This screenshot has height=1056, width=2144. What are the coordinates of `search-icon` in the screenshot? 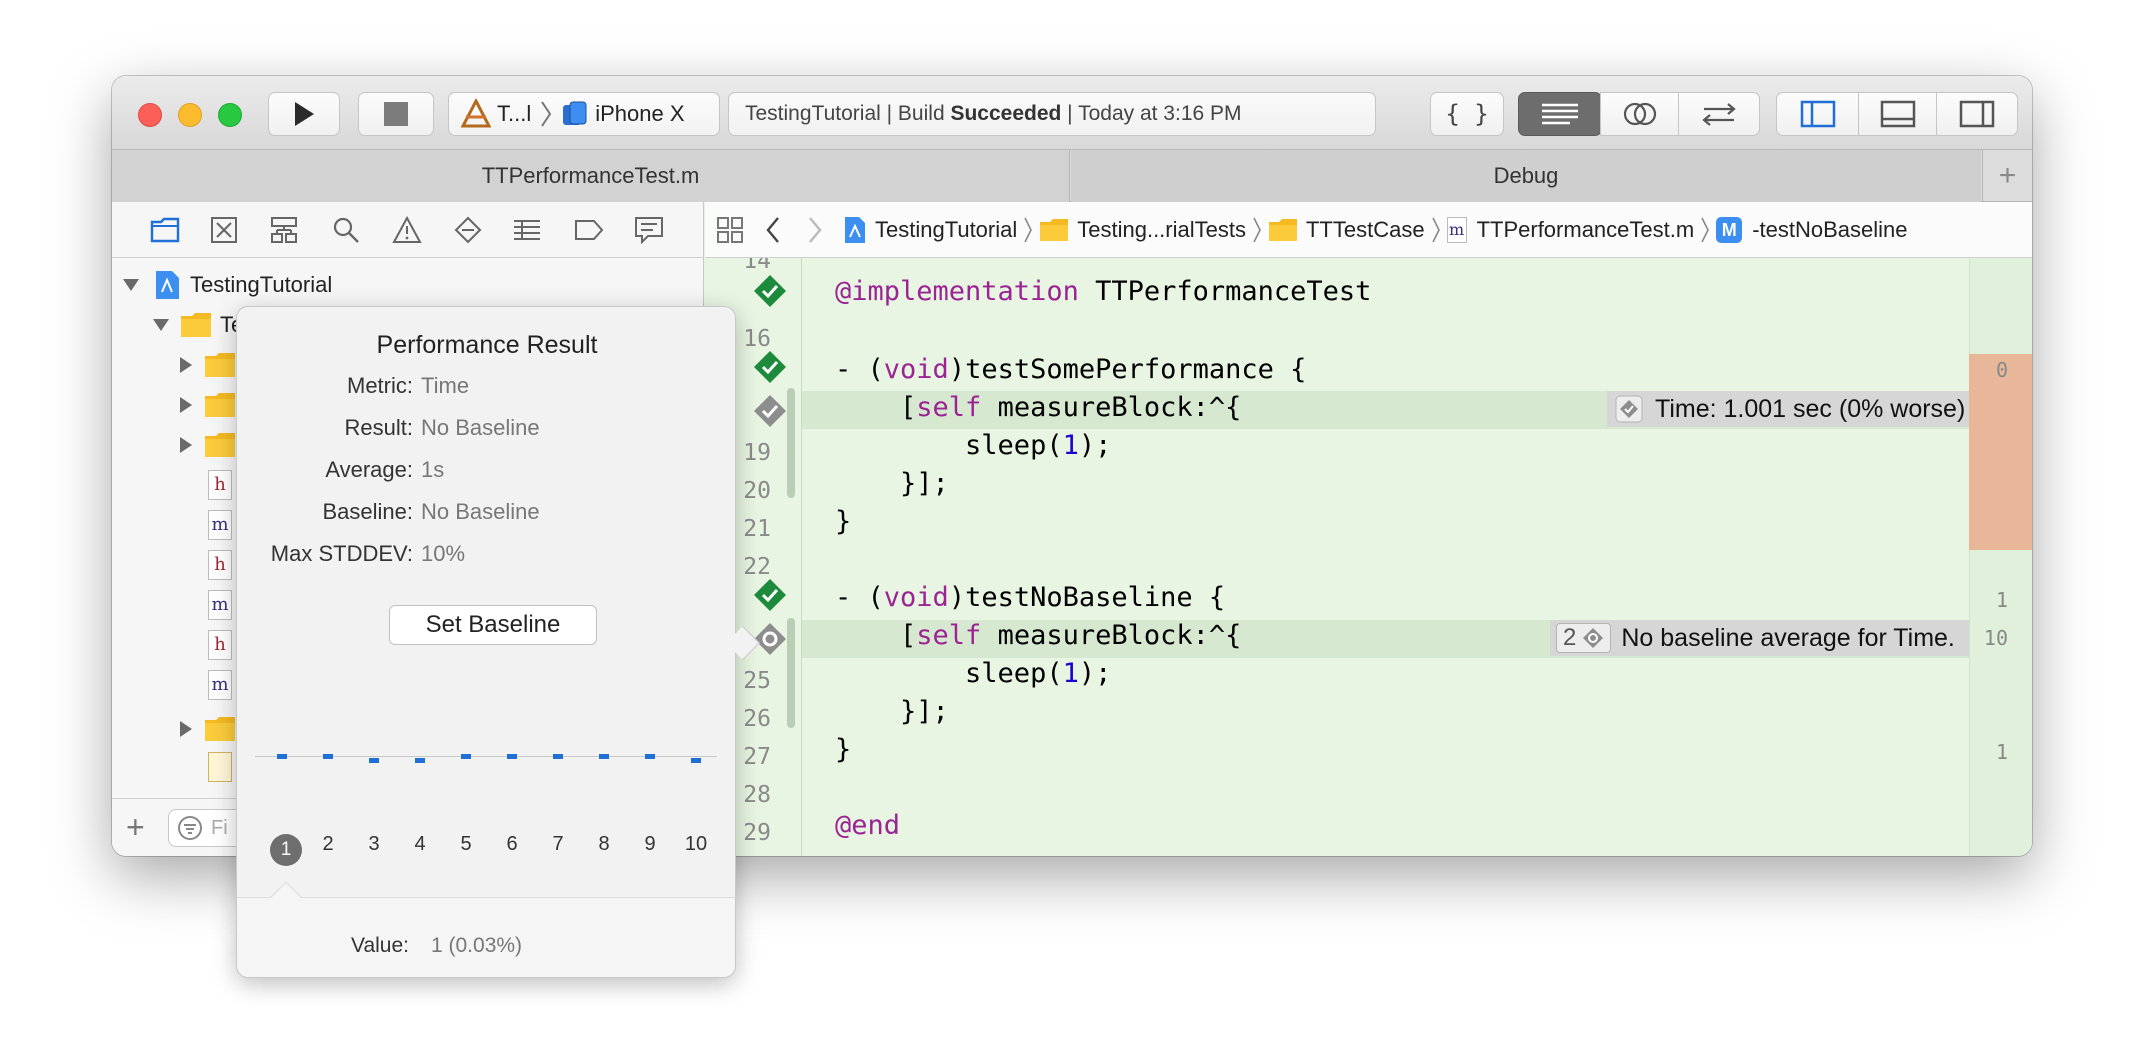 It's located at (346, 230).